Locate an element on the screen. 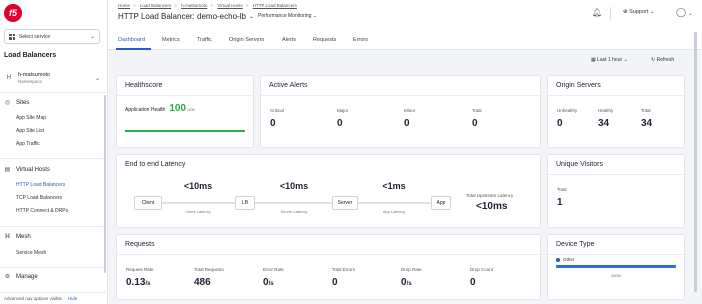  application-health-label: Application Health is located at coordinates (145, 110).